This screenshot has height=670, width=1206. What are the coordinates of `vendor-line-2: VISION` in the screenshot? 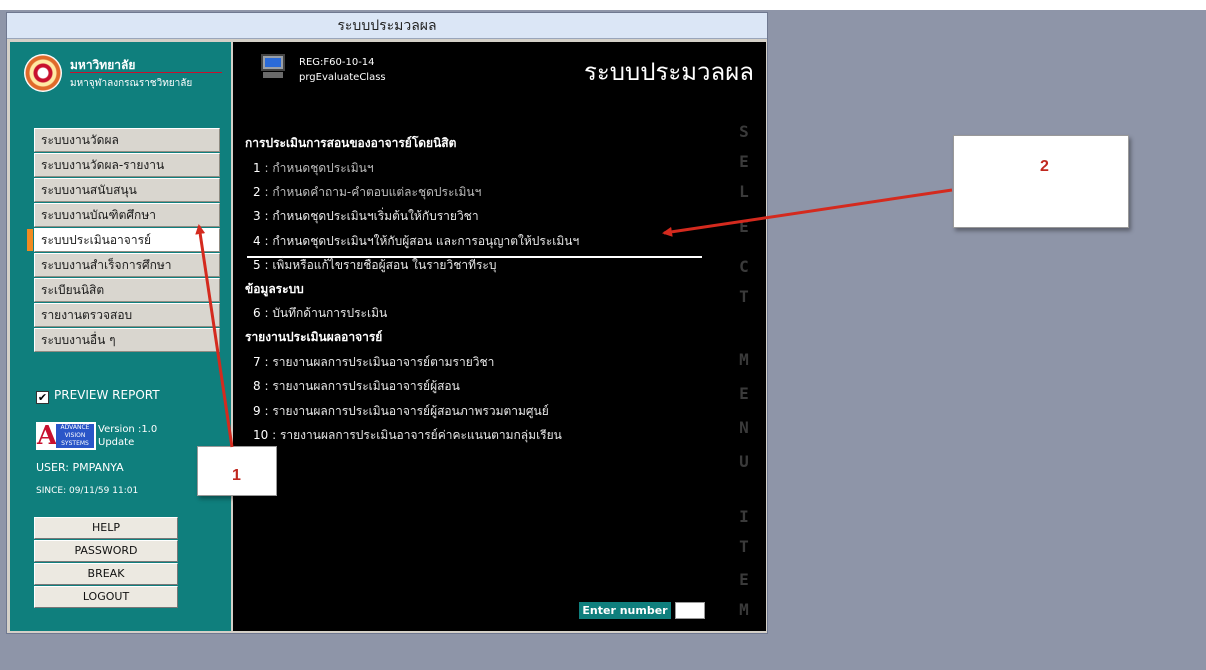 It's located at (75, 435).